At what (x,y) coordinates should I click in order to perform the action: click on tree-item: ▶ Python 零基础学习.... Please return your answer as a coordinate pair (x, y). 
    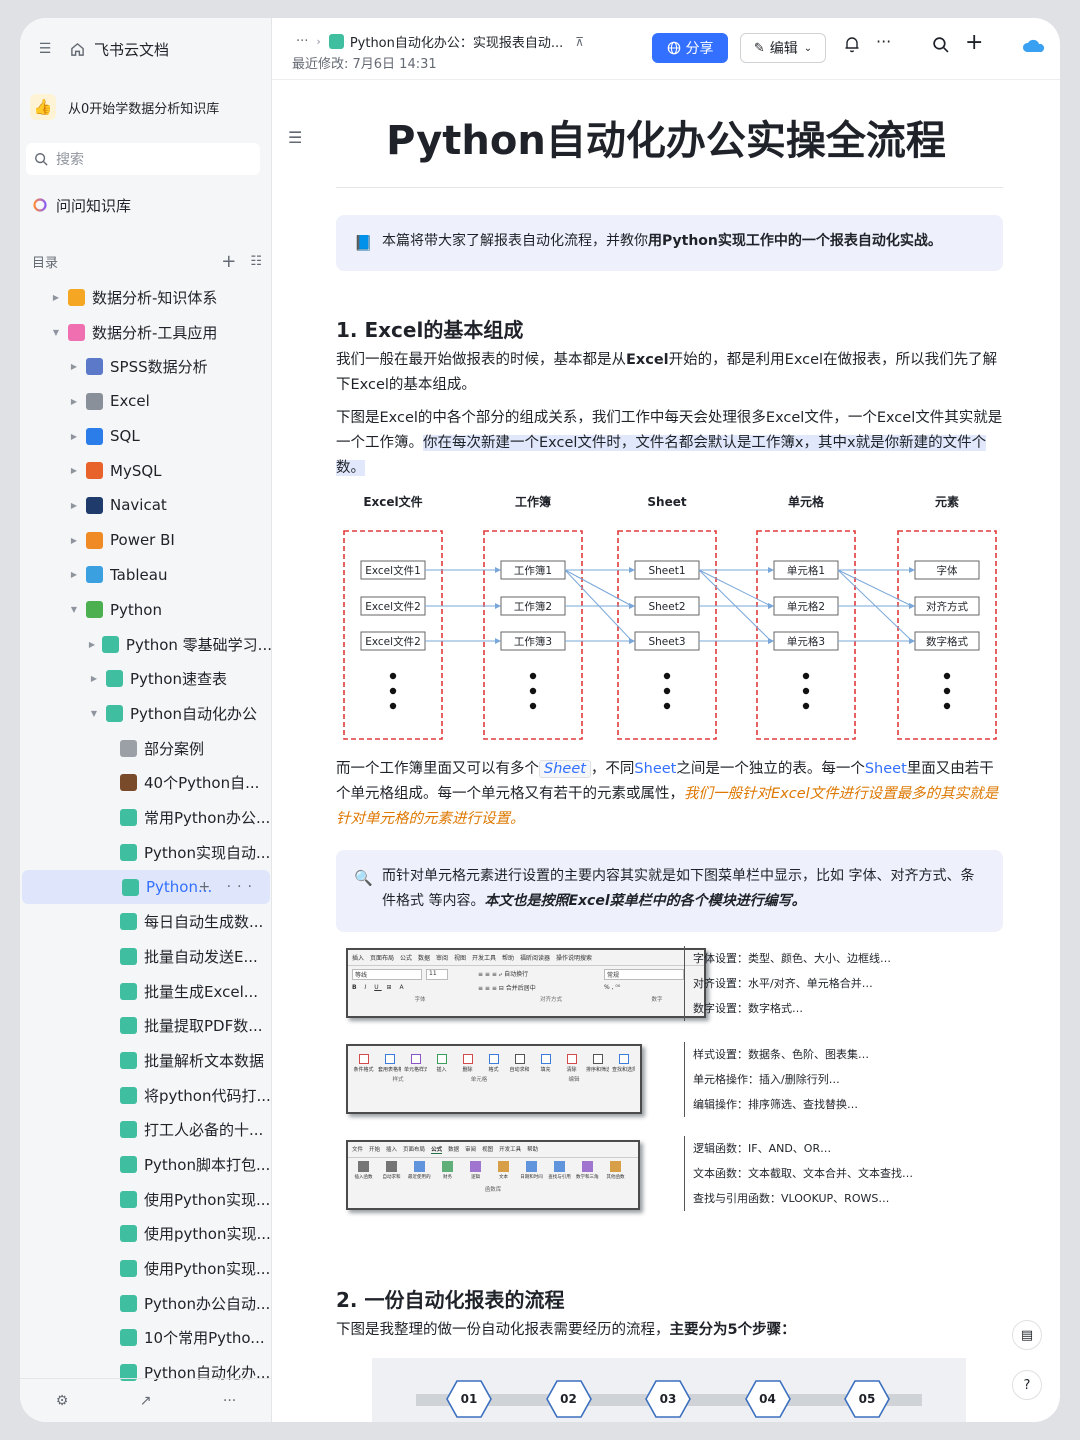
    Looking at the image, I should click on (146, 644).